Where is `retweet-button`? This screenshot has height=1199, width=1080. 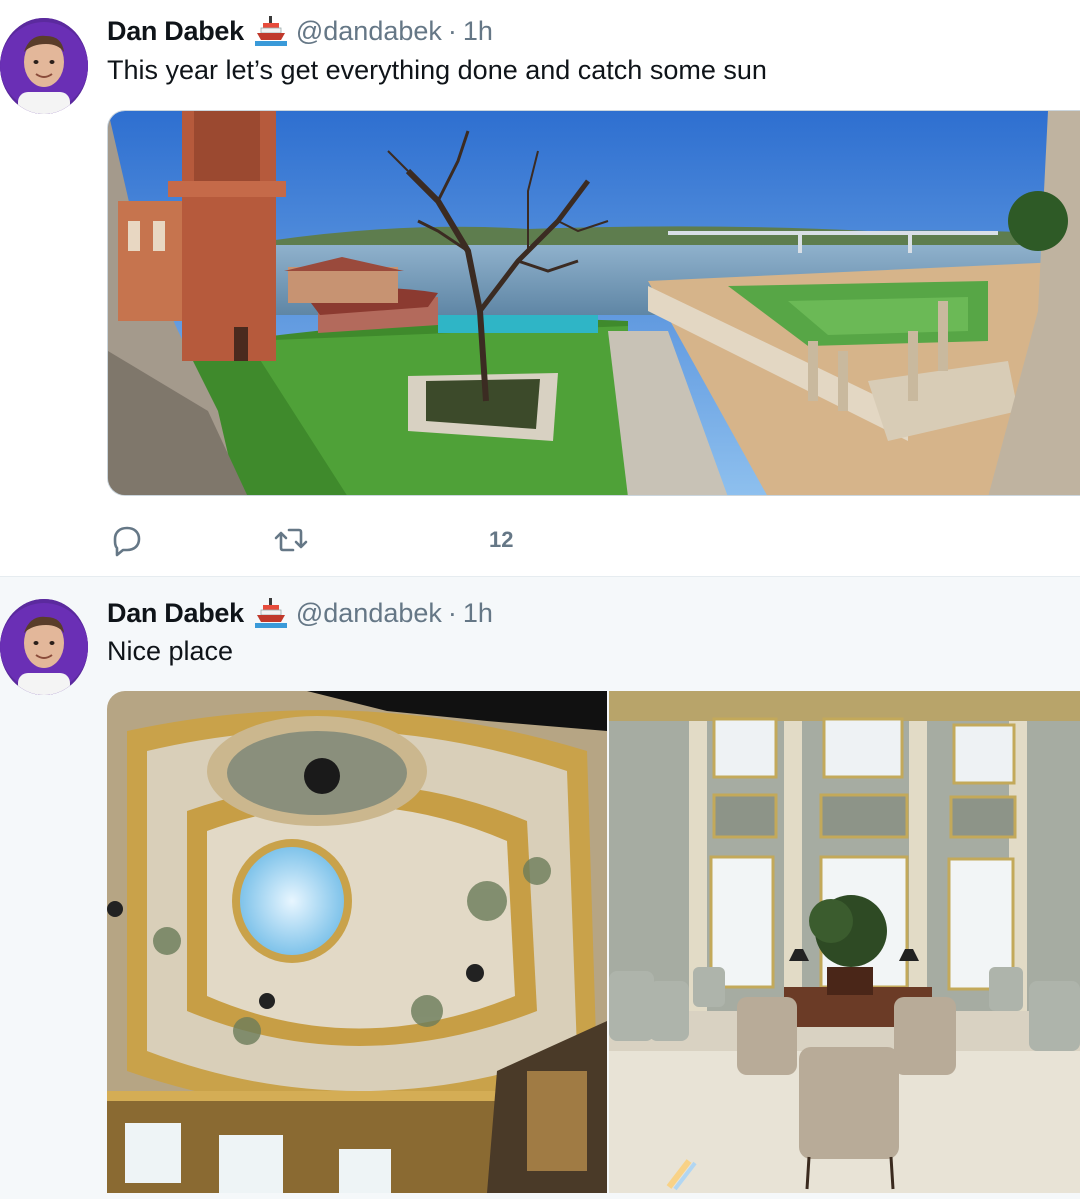 retweet-button is located at coordinates (291, 540).